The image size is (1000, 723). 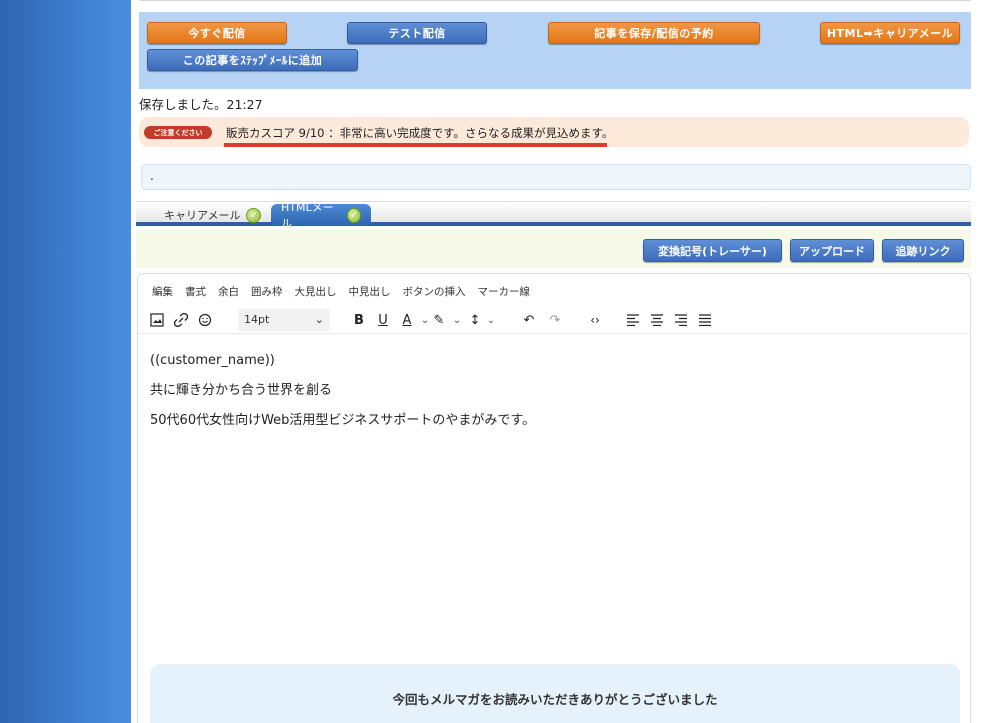 What do you see at coordinates (529, 320) in the screenshot?
I see `undo-icon: ↶` at bounding box center [529, 320].